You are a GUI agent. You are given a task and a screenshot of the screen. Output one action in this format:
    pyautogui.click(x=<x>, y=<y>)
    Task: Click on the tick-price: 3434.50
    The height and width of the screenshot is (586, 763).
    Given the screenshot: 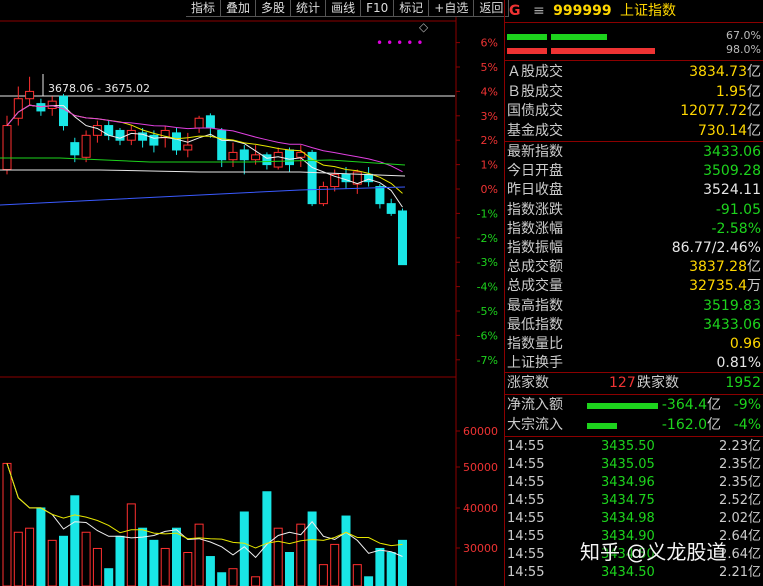 What is the action you would take?
    pyautogui.click(x=628, y=572)
    